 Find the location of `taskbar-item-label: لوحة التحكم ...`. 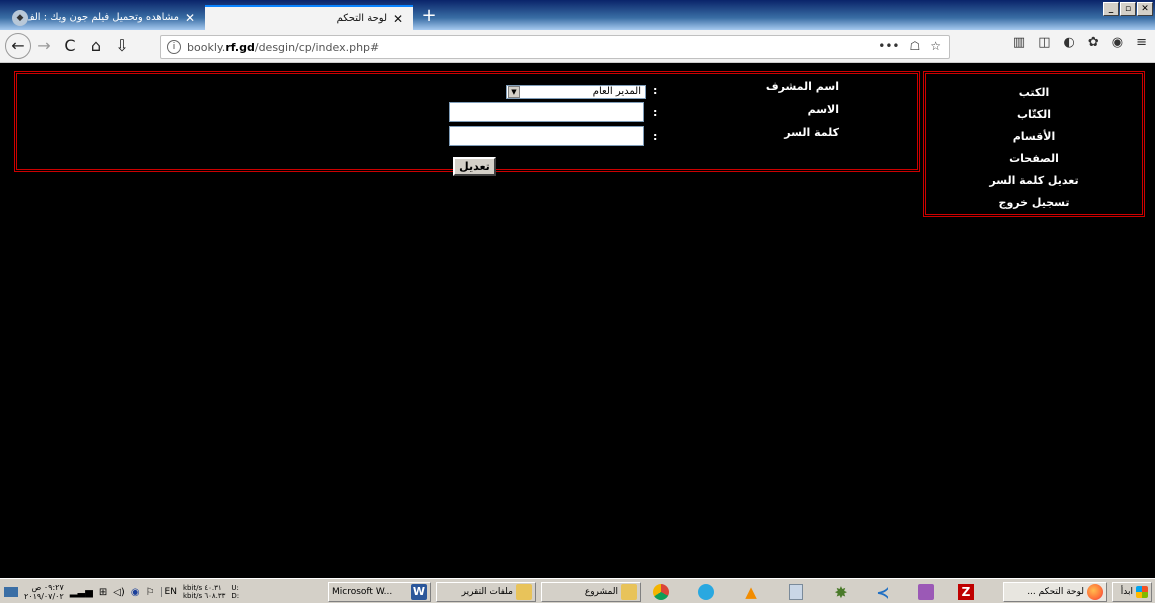

taskbar-item-label: لوحة التحكم ... is located at coordinates (1055, 592).